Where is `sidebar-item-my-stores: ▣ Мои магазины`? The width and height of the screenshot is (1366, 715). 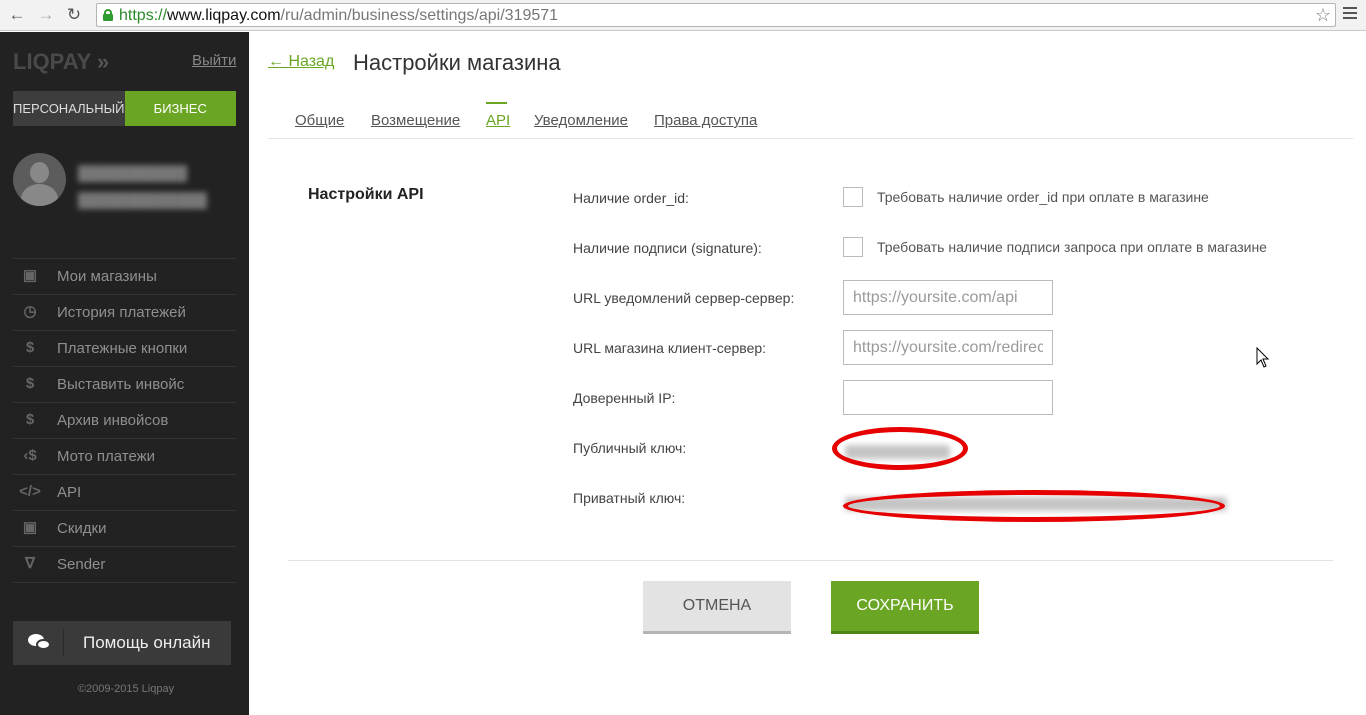
sidebar-item-my-stores: ▣ Мои магазины is located at coordinates (124, 277).